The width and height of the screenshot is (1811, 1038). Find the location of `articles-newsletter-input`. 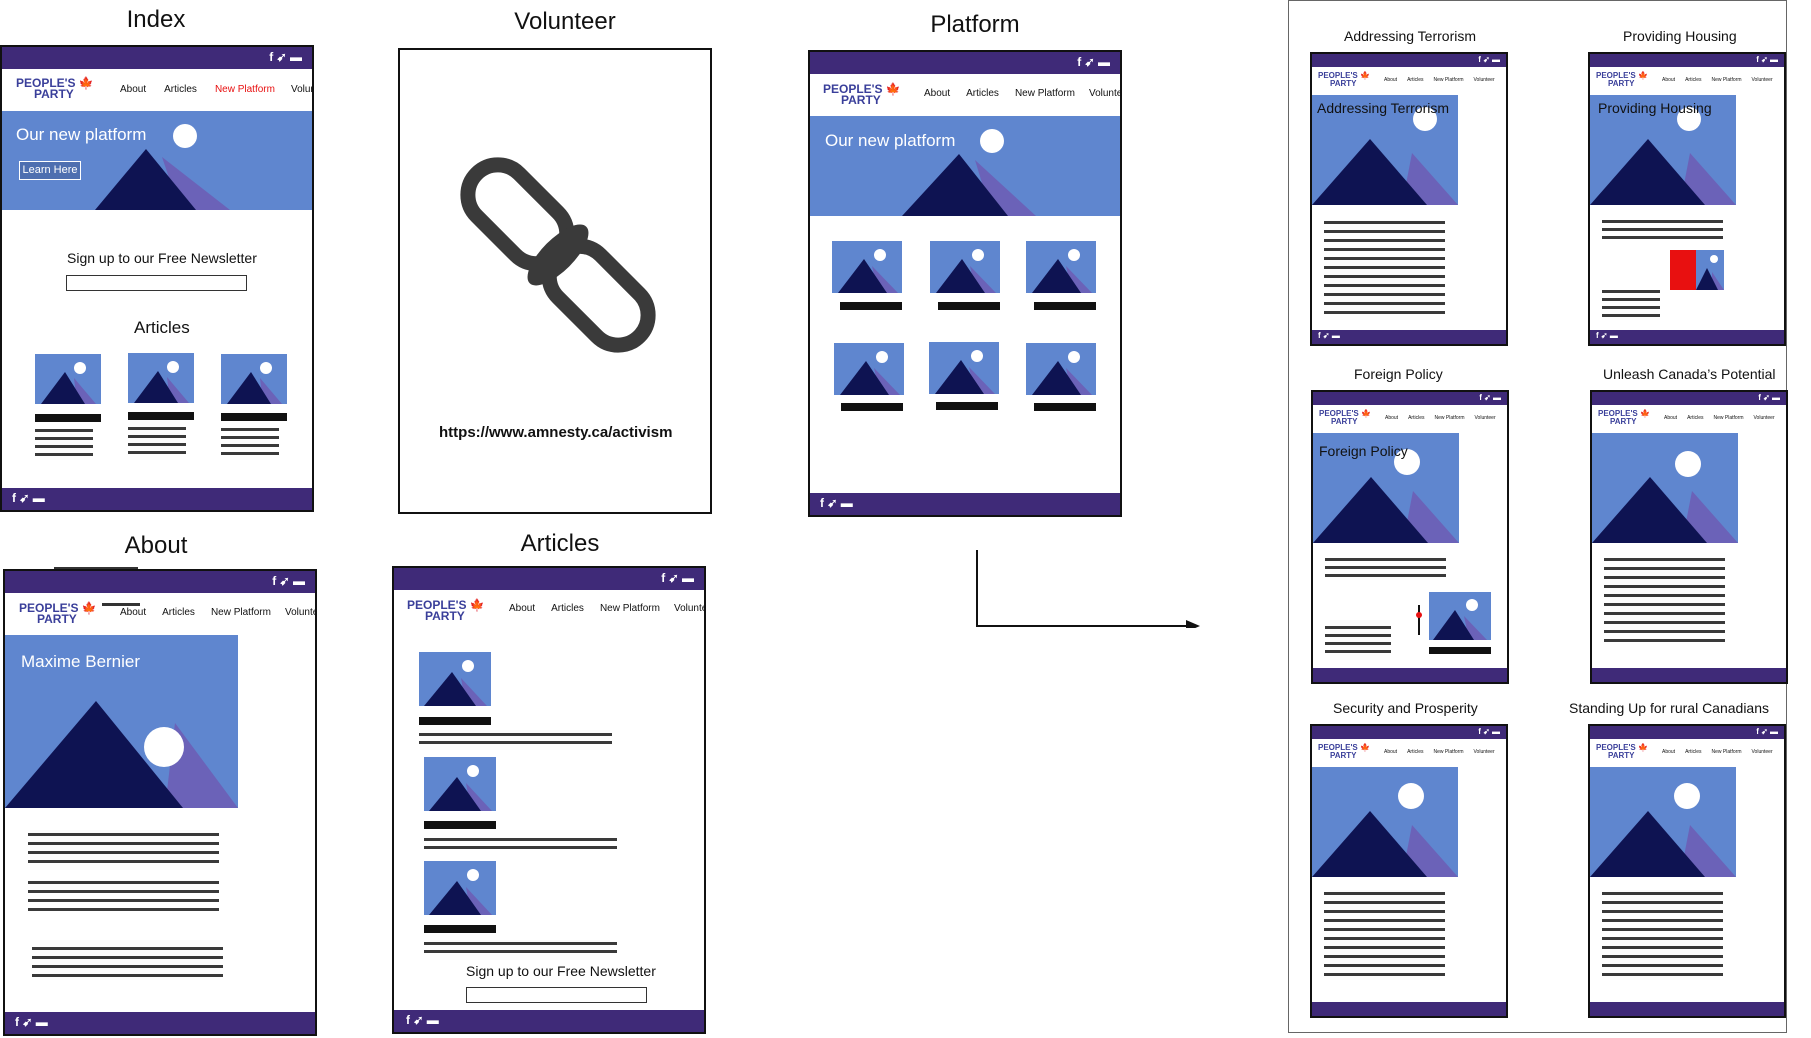

articles-newsletter-input is located at coordinates (556, 995).